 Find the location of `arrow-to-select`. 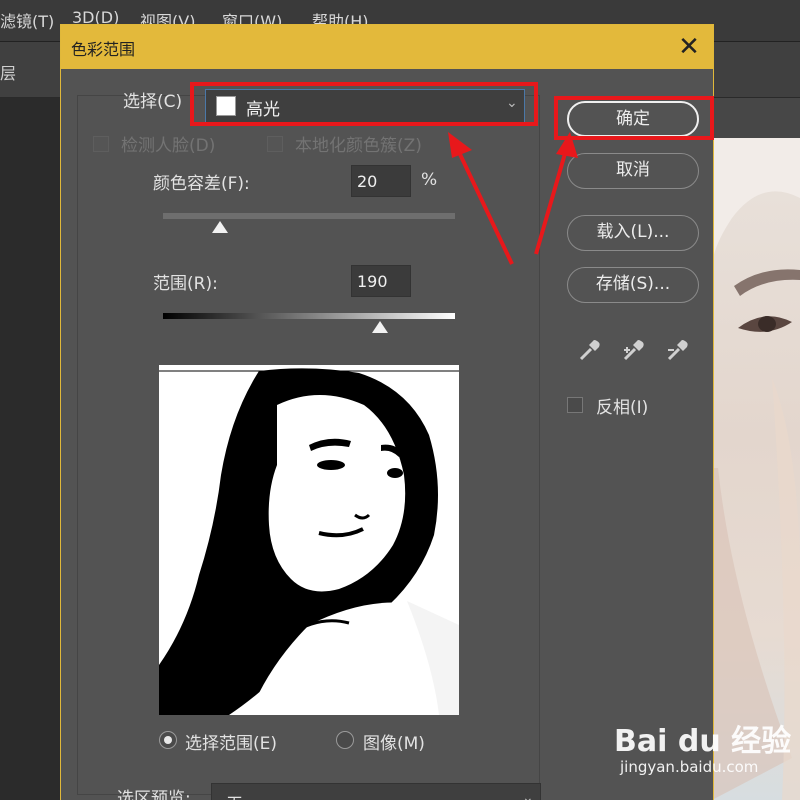

arrow-to-select is located at coordinates (485, 207).